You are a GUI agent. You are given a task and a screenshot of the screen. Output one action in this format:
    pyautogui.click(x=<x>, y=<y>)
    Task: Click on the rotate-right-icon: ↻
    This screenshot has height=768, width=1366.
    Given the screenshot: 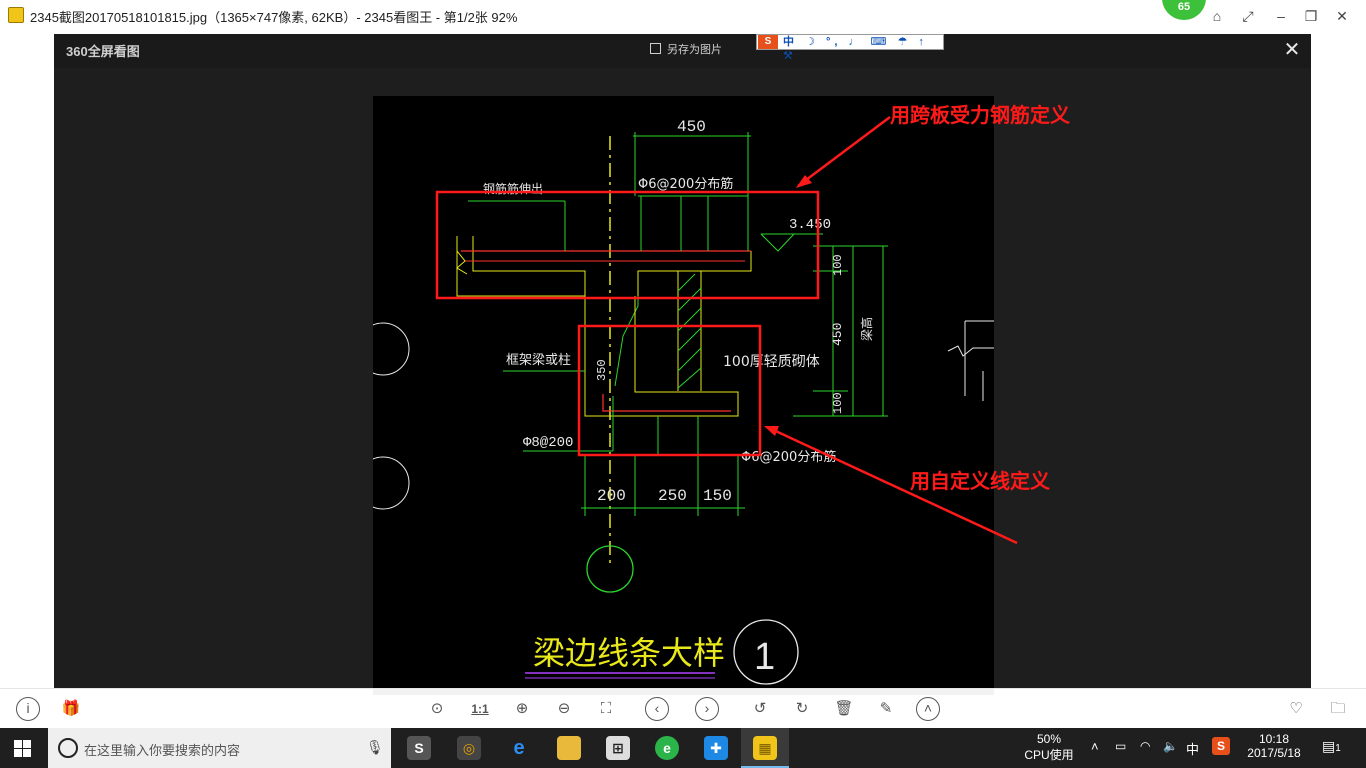 What is the action you would take?
    pyautogui.click(x=802, y=709)
    